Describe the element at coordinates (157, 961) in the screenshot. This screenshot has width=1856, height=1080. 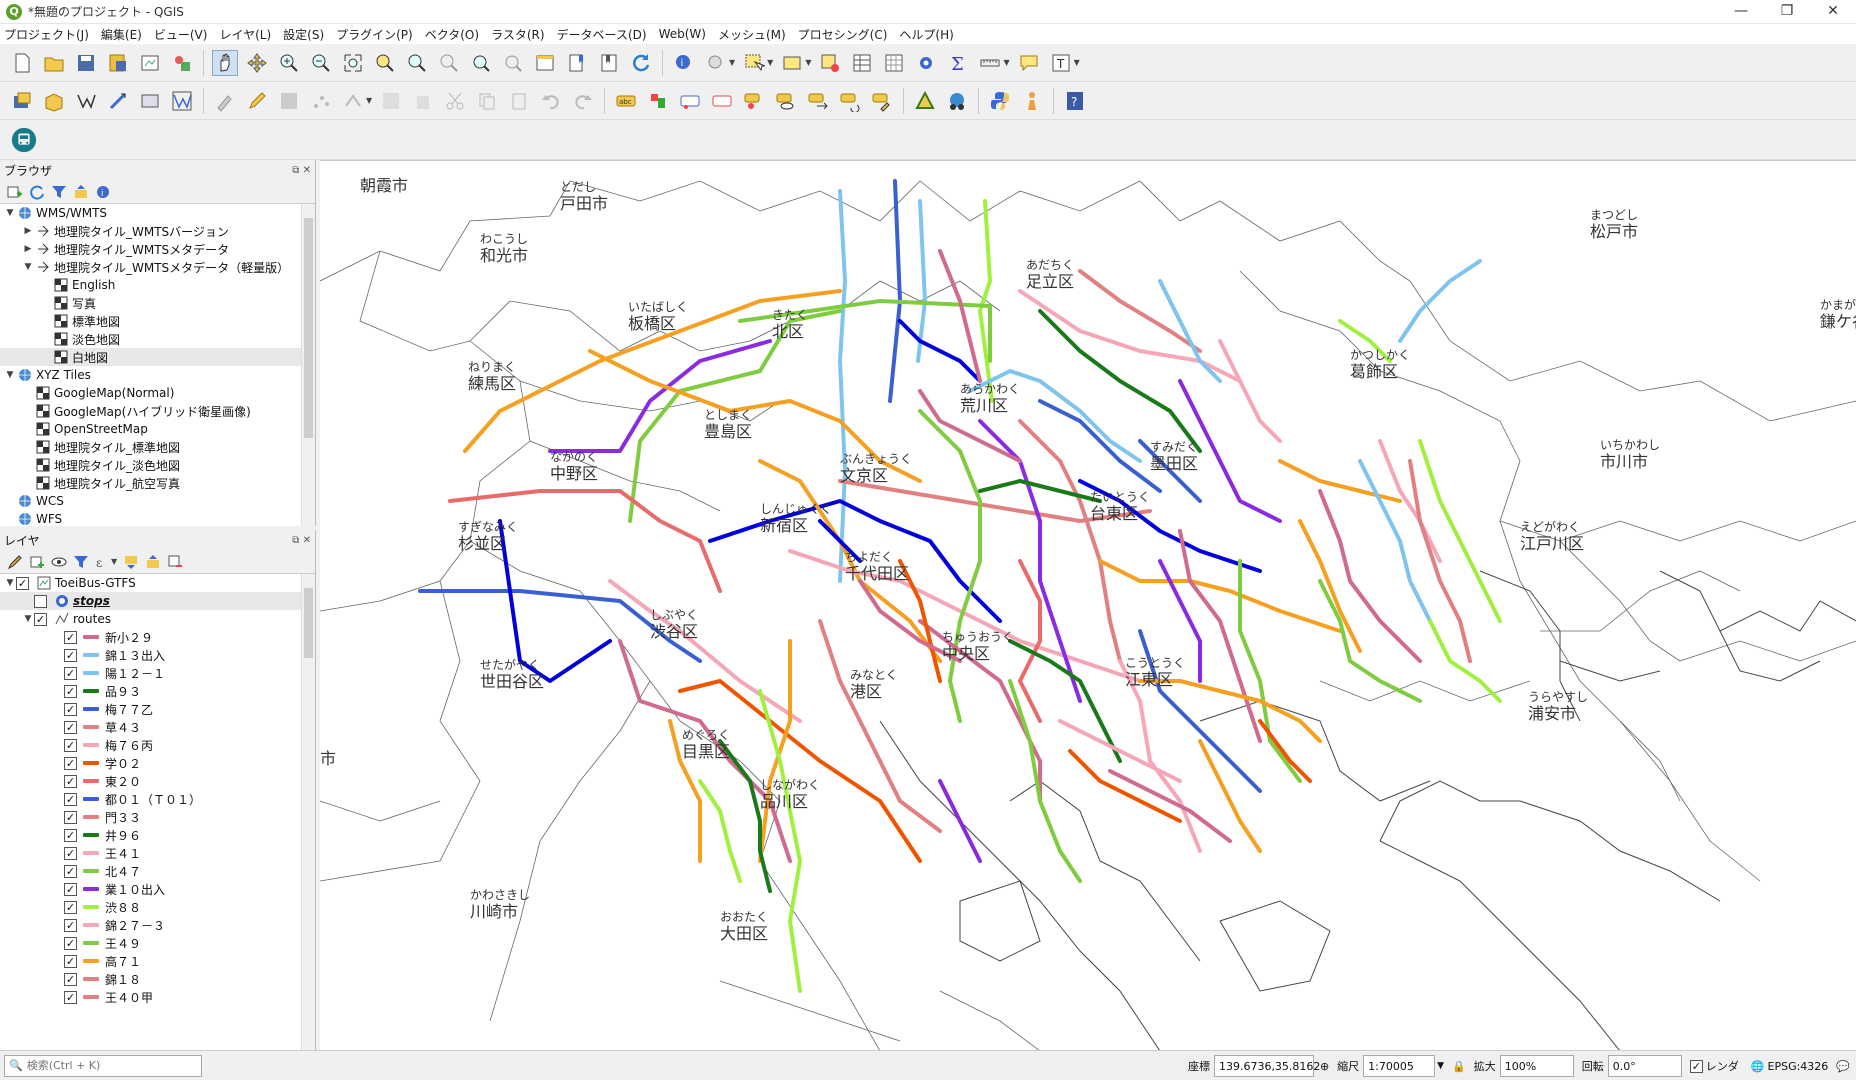
I see `route-category-row: ✓ 高７１` at that location.